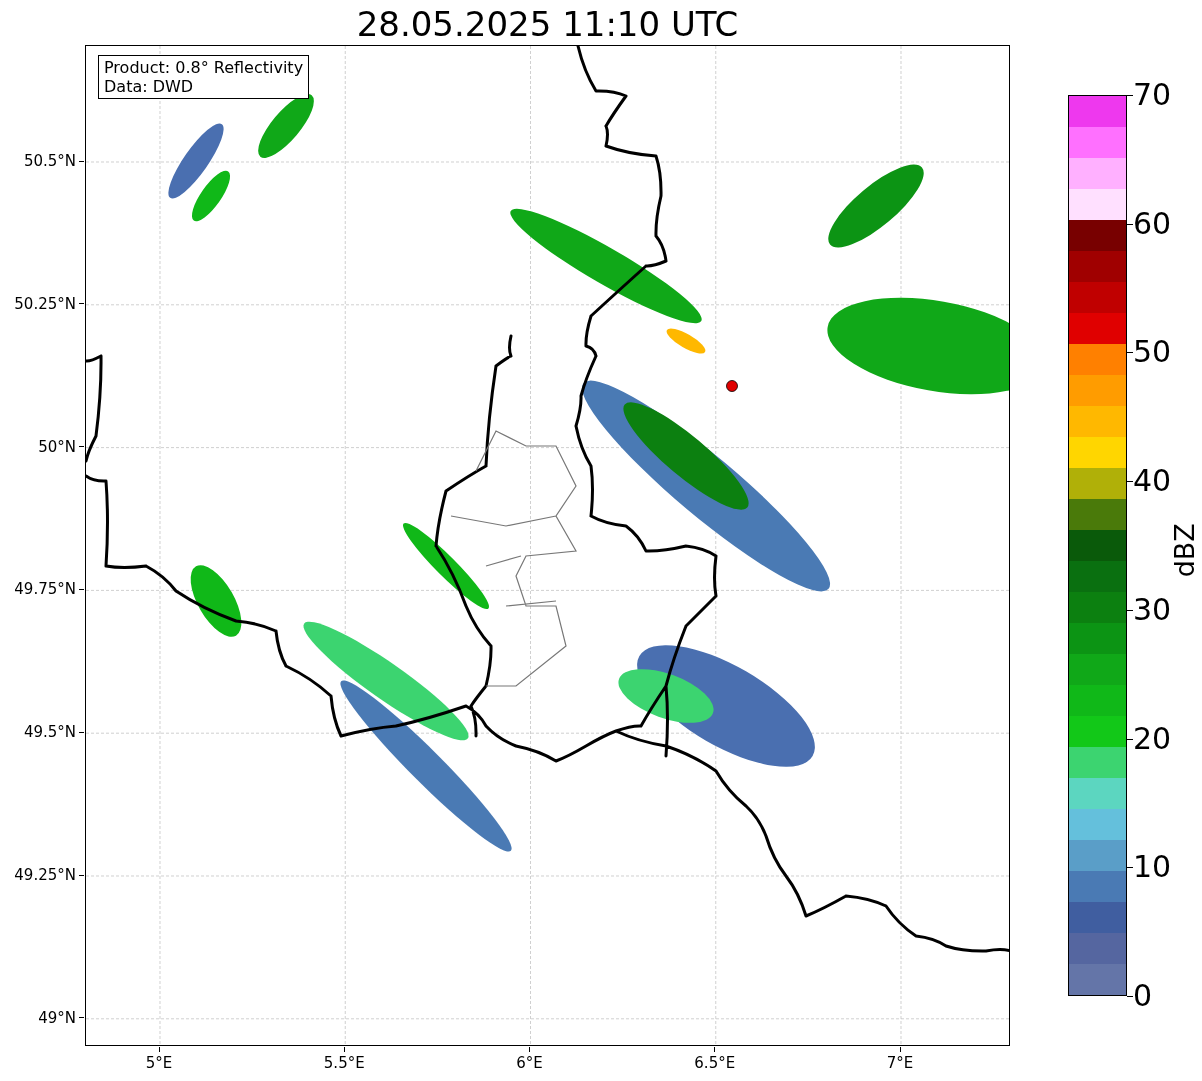 The image size is (1202, 1081). What do you see at coordinates (45, 303) in the screenshot?
I see `axis-tick-label: 50.25°N` at bounding box center [45, 303].